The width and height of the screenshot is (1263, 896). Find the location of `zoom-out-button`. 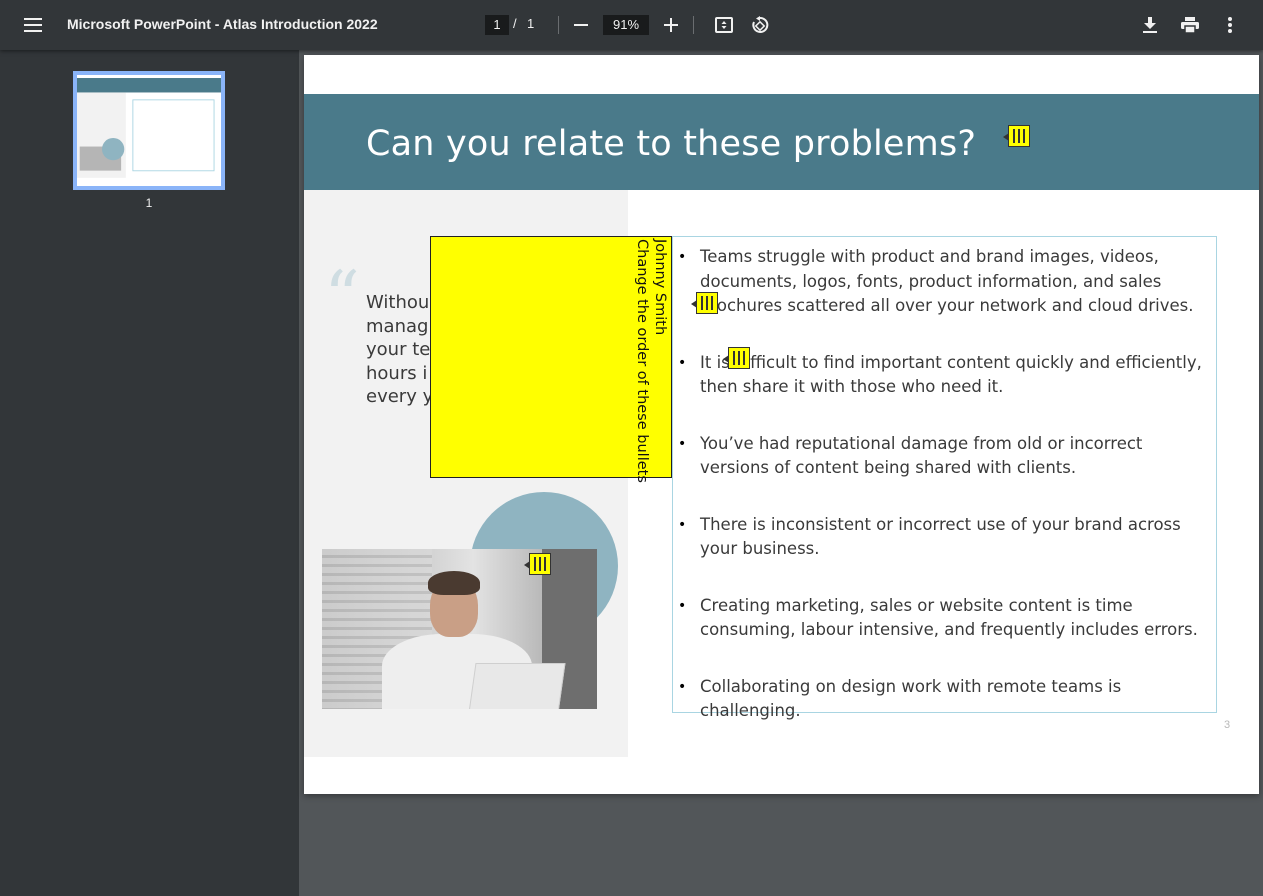

zoom-out-button is located at coordinates (581, 25).